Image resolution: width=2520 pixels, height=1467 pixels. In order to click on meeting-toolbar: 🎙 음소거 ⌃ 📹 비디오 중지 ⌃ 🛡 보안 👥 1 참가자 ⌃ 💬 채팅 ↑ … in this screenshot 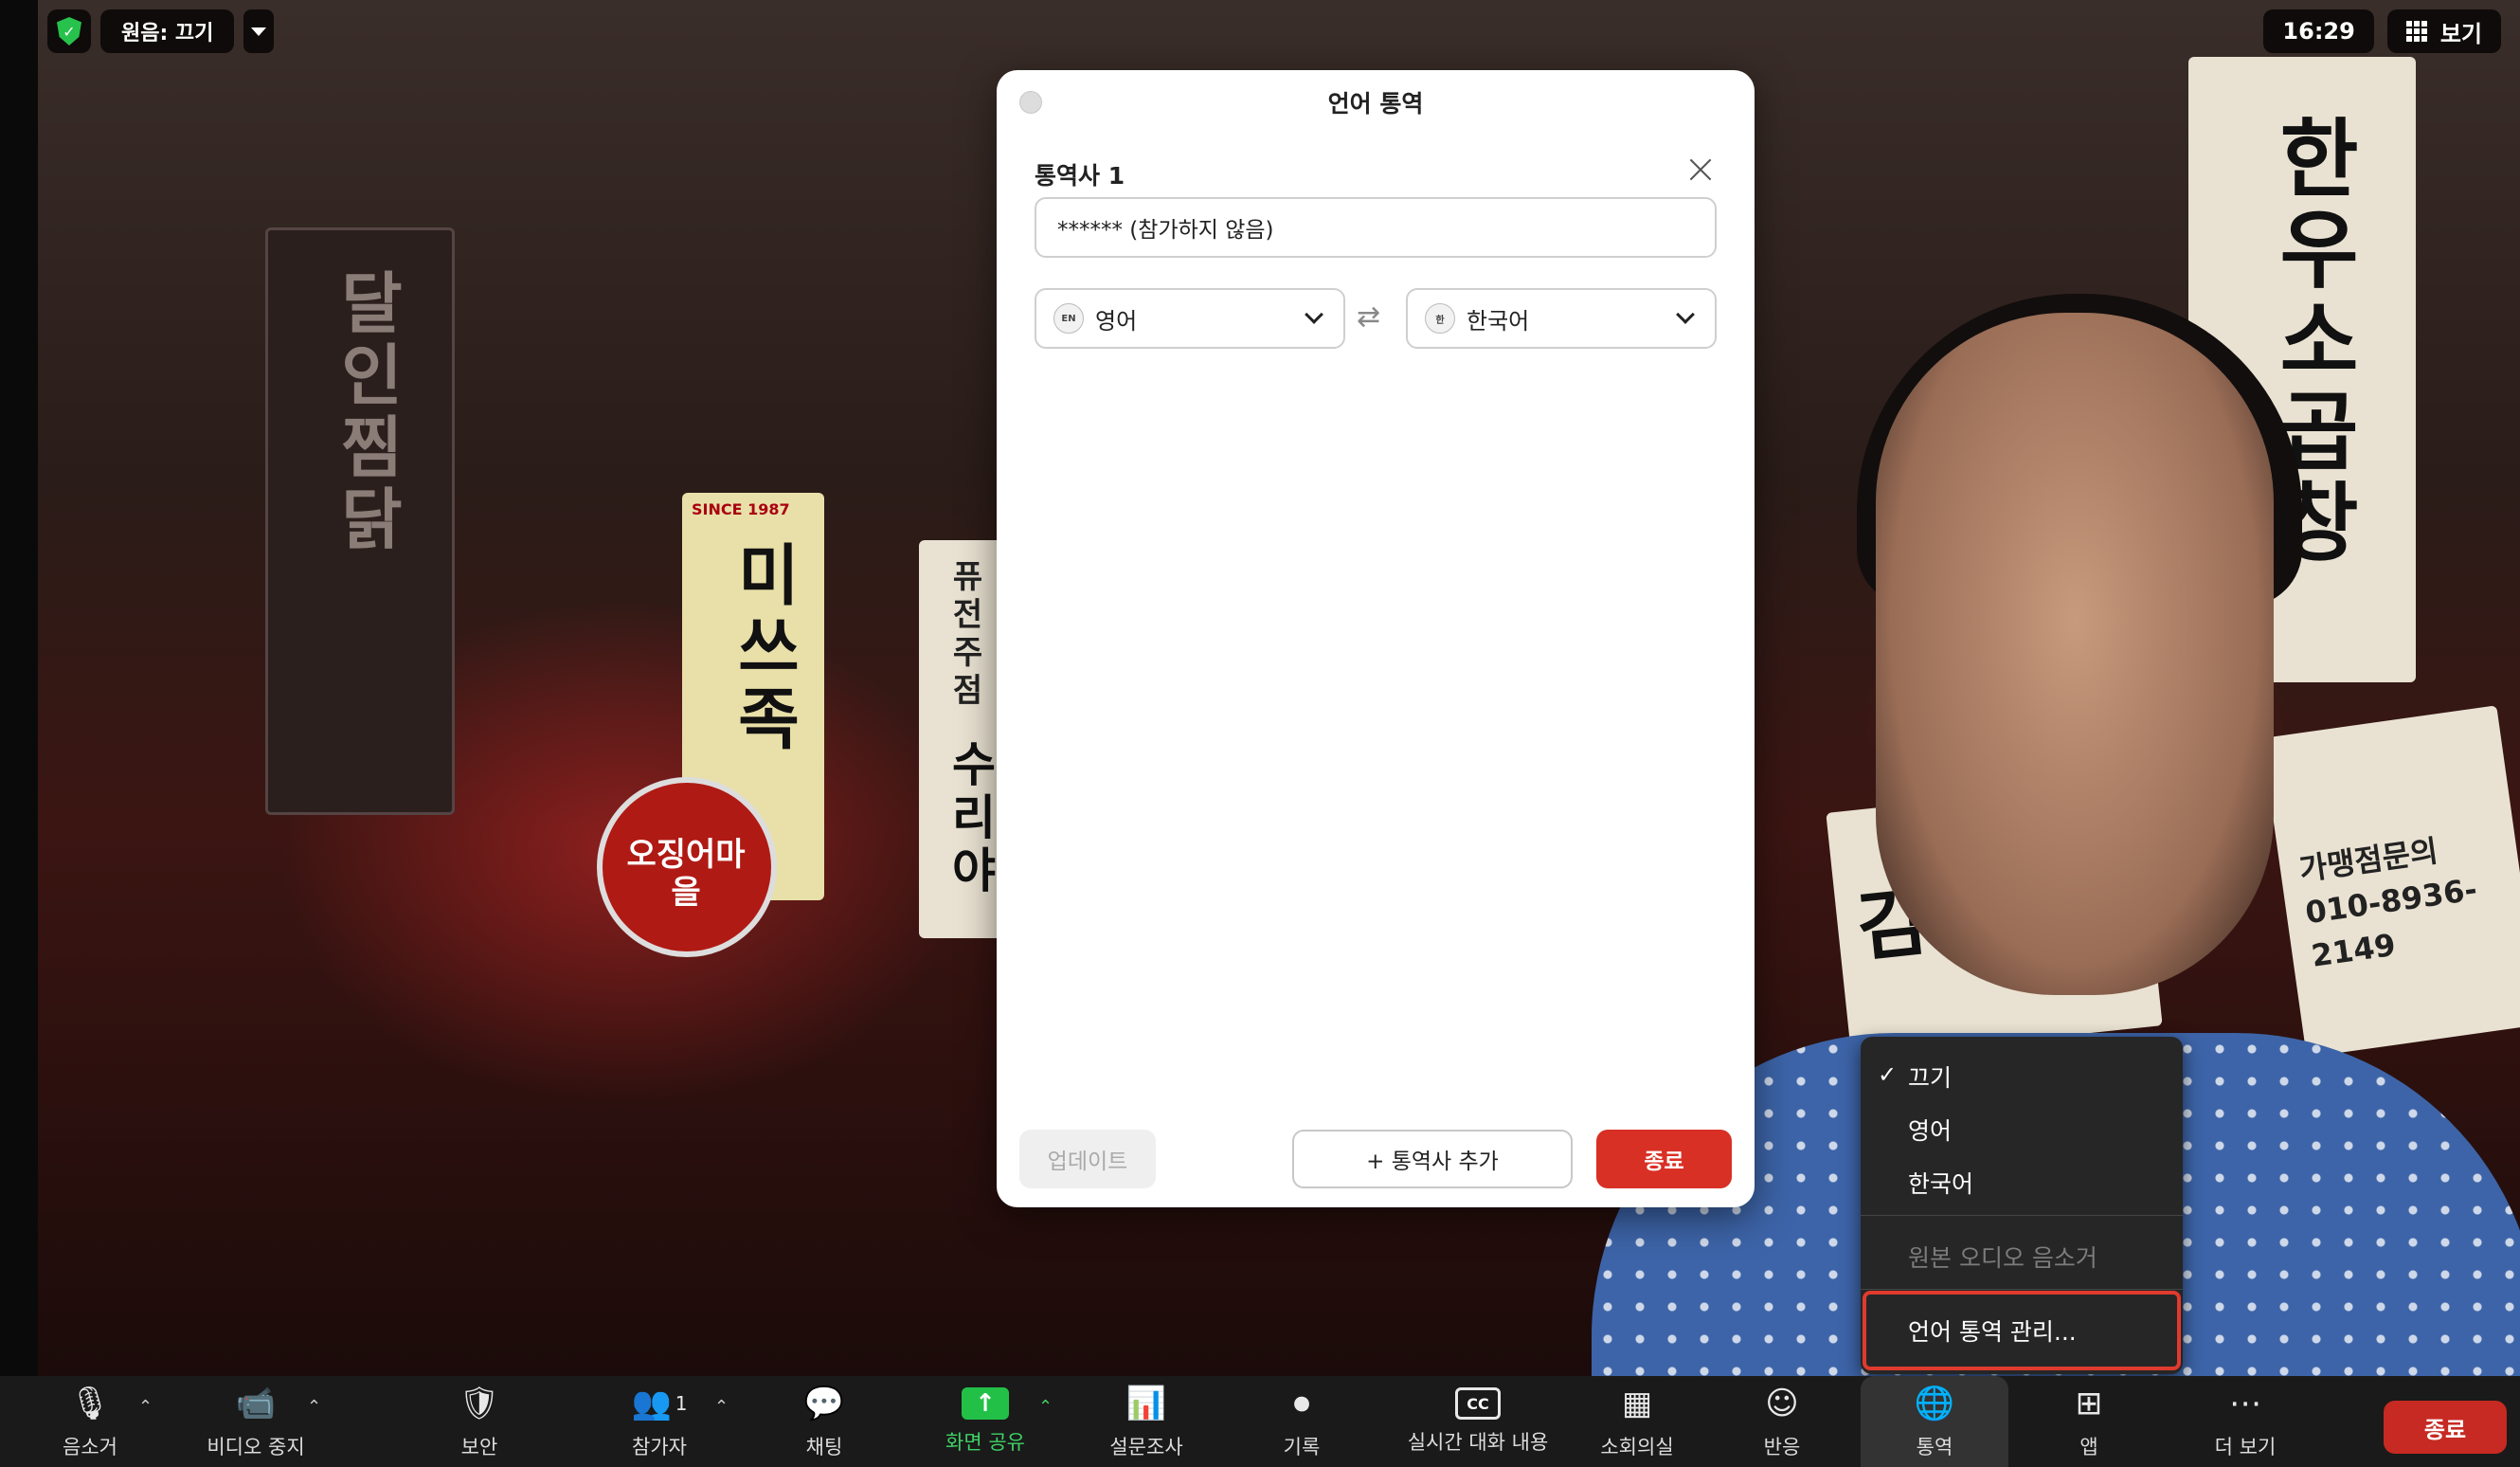, I will do `click(1260, 1421)`.